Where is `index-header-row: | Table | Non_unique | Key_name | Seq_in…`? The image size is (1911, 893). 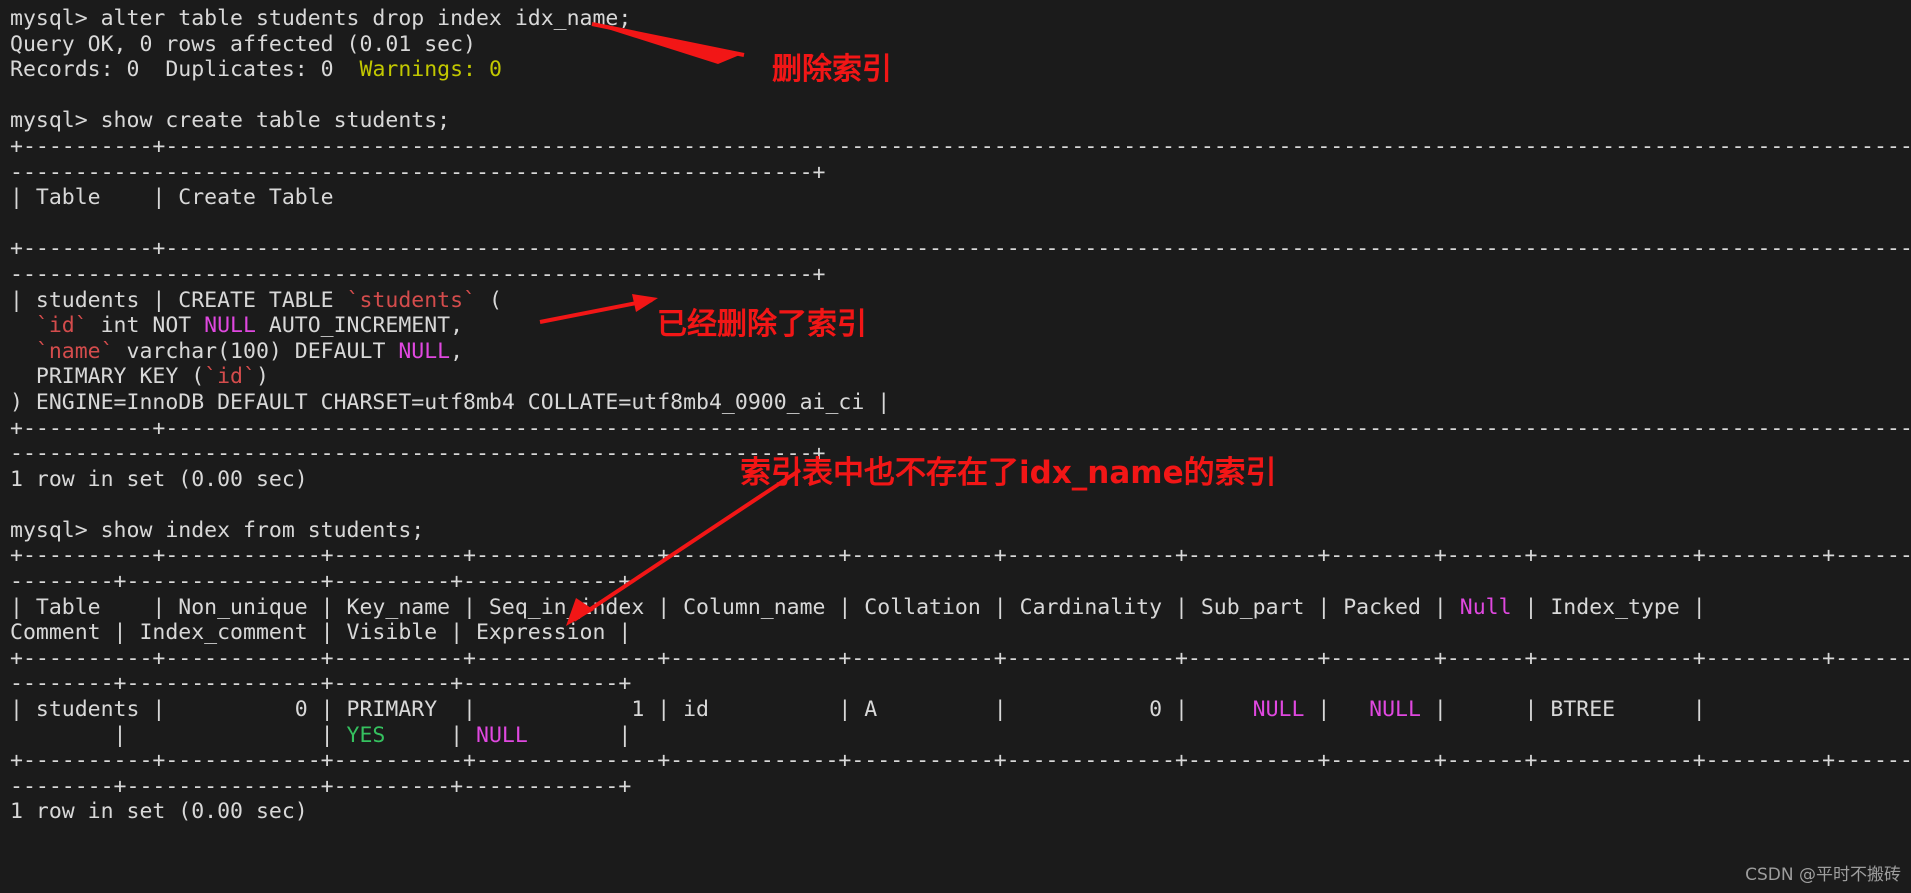
index-header-row: | Table | Non_unique | Key_name | Seq_in… is located at coordinates (960, 608).